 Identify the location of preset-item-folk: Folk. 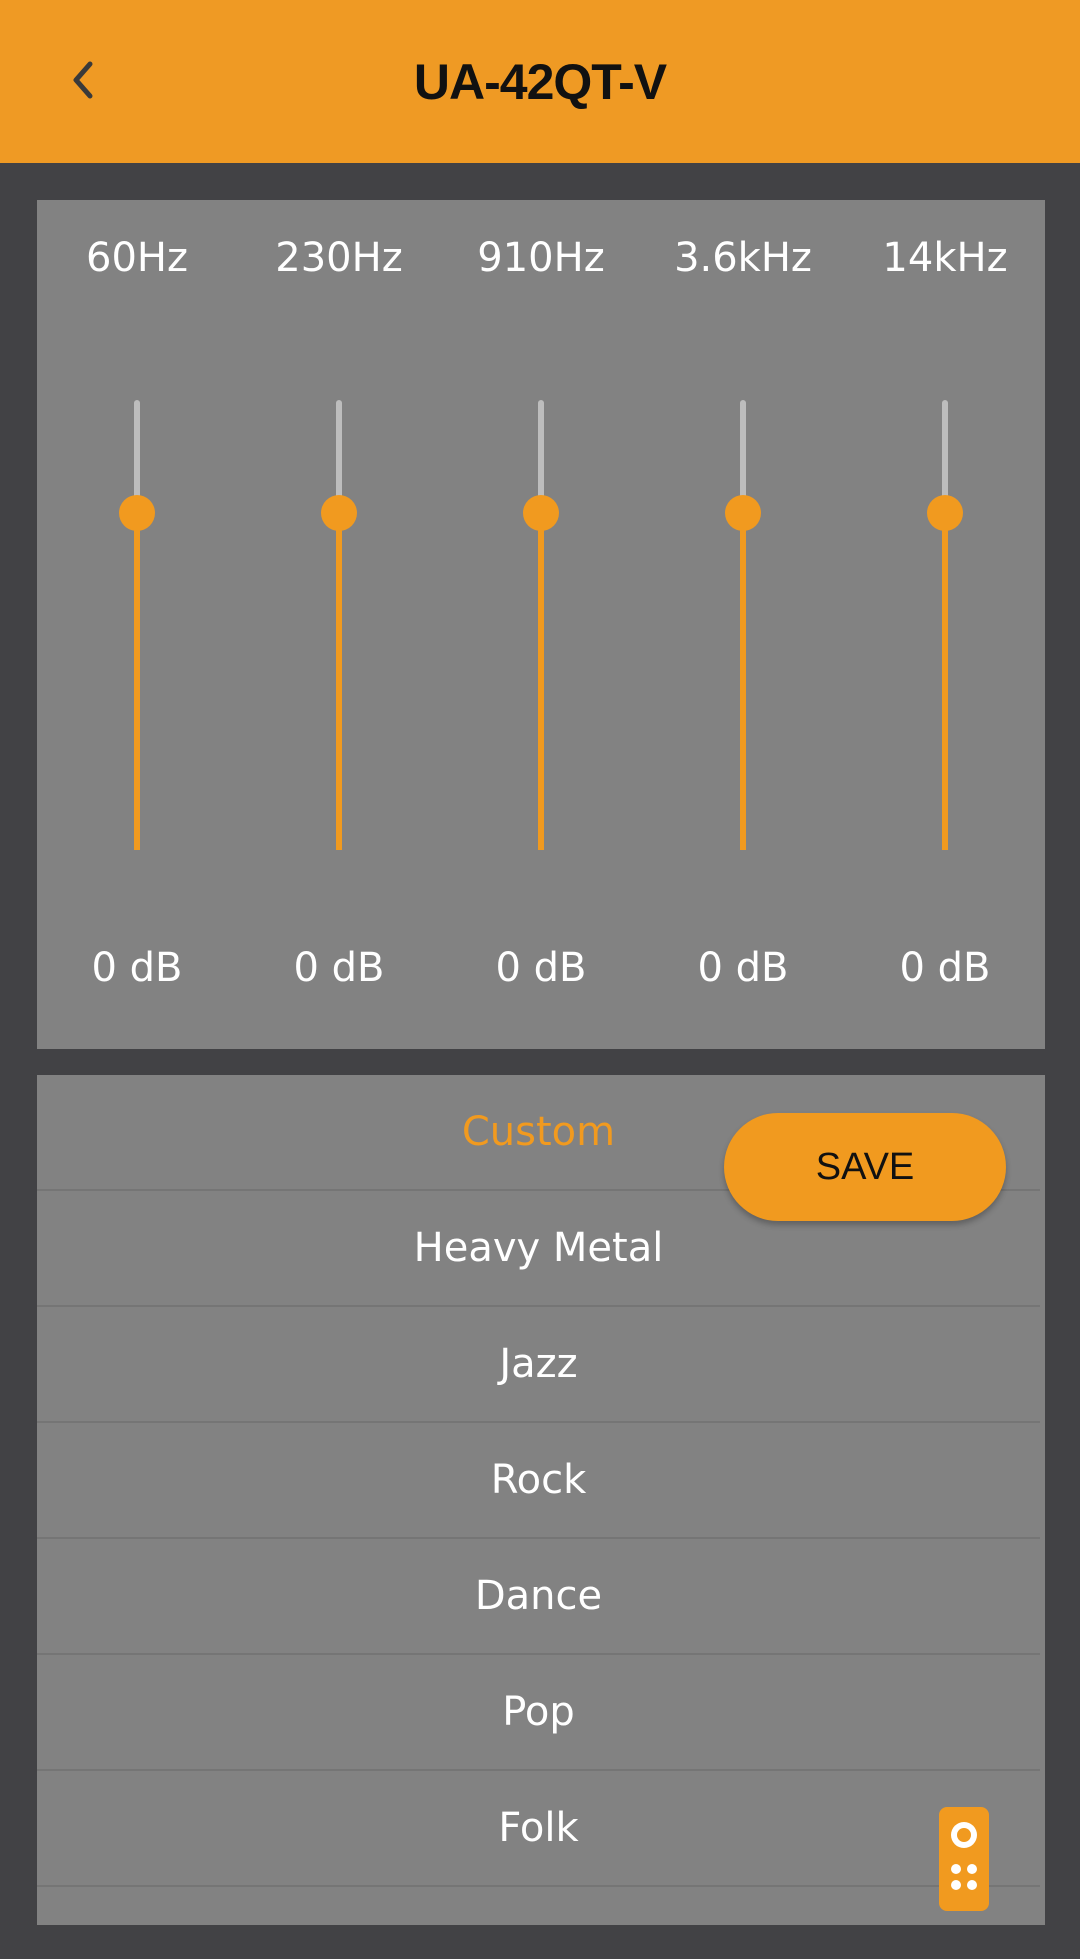
(538, 1829).